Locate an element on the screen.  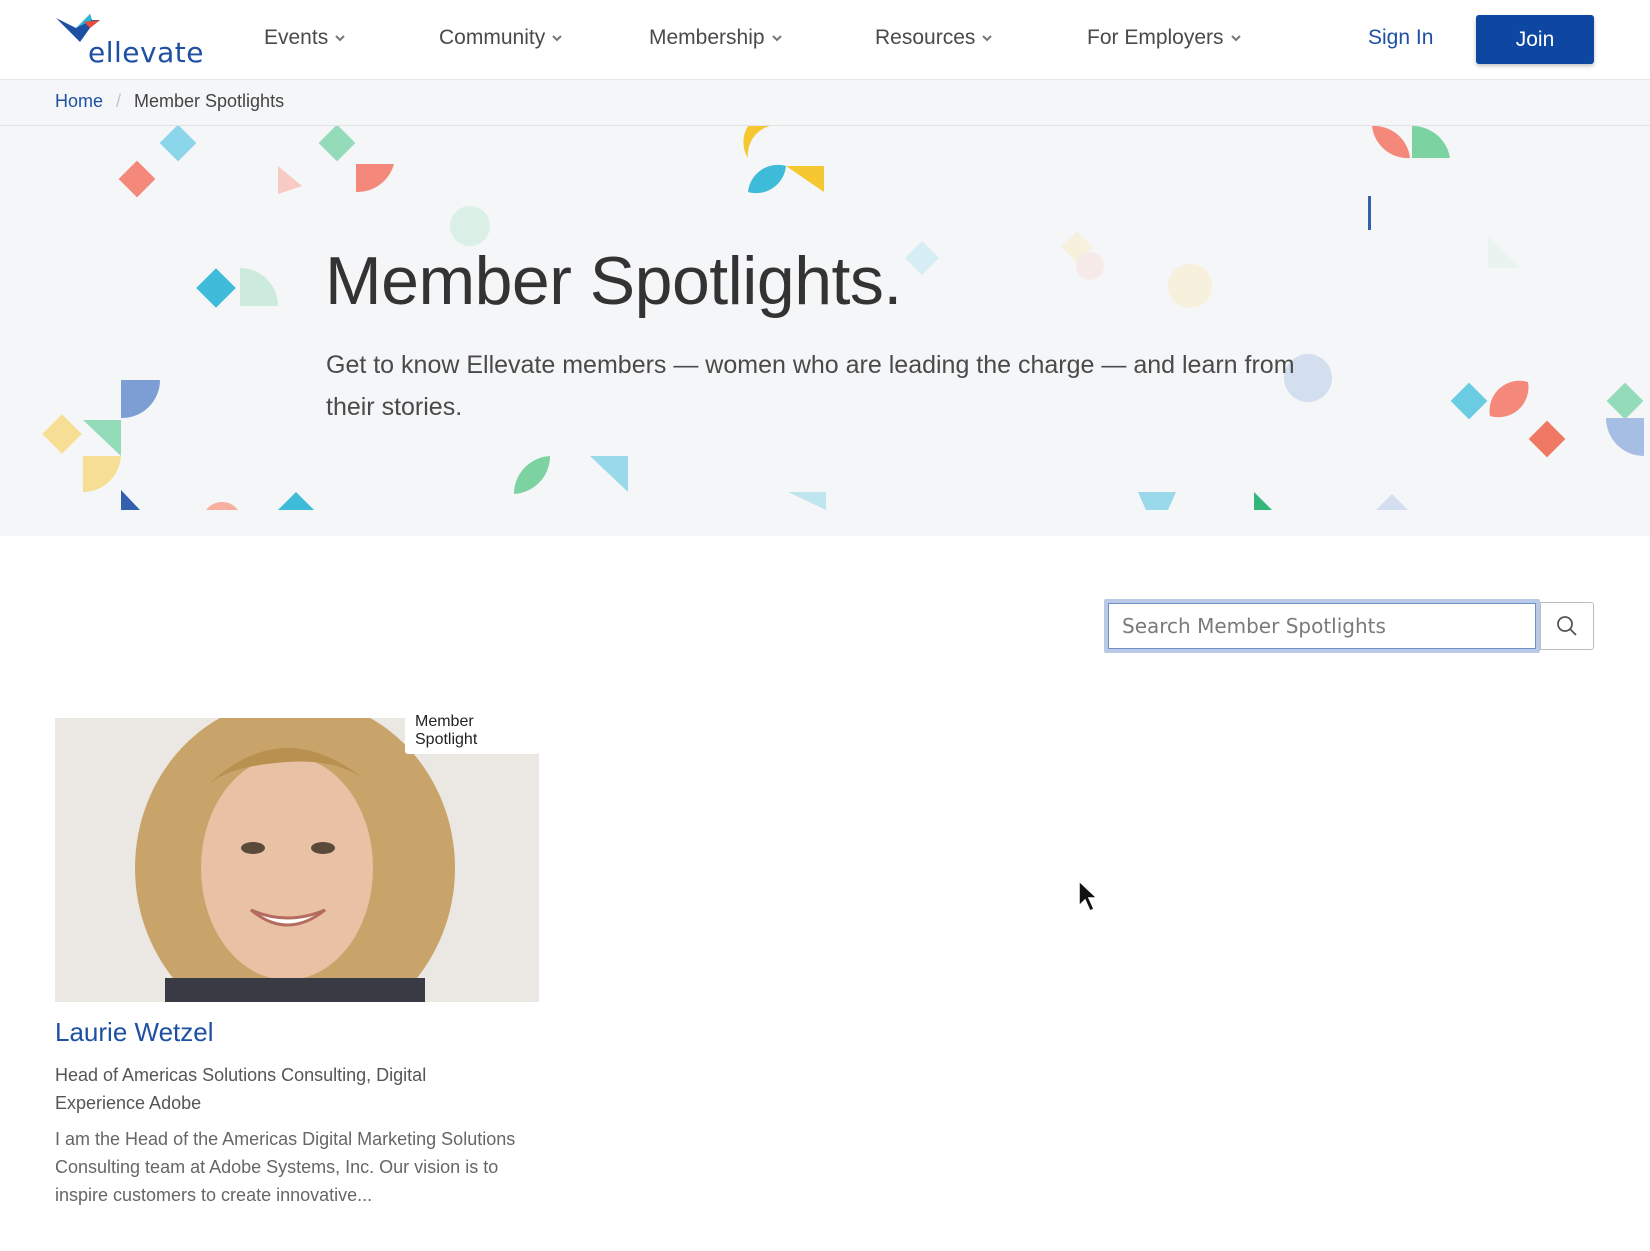
nav-for-employers: For Employers is located at coordinates (1164, 38).